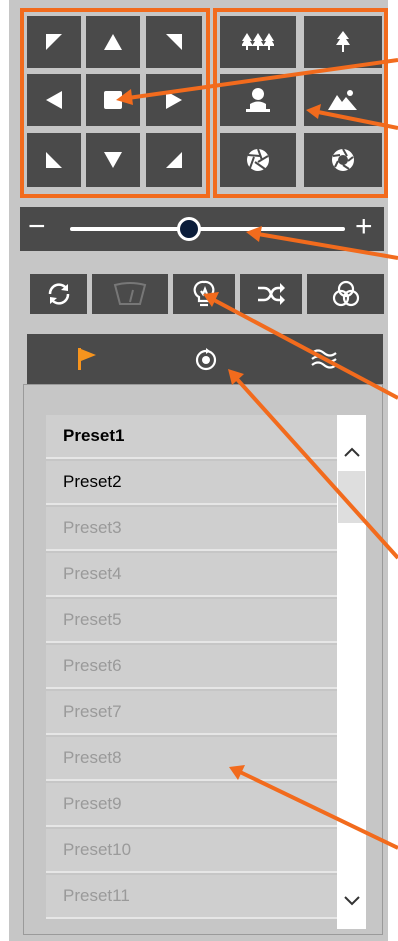 The height and width of the screenshot is (941, 398). What do you see at coordinates (316, 468) in the screenshot?
I see `callout-arrow-tab` at bounding box center [316, 468].